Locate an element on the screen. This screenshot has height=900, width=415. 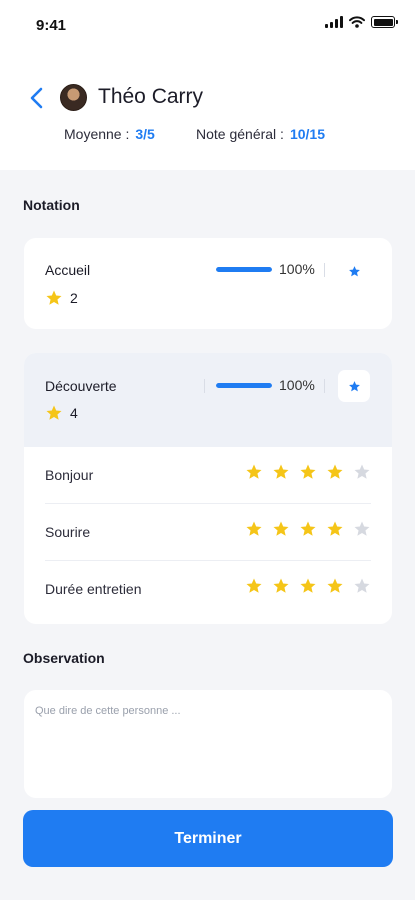
criterion-label: Bonjour is located at coordinates (69, 475).